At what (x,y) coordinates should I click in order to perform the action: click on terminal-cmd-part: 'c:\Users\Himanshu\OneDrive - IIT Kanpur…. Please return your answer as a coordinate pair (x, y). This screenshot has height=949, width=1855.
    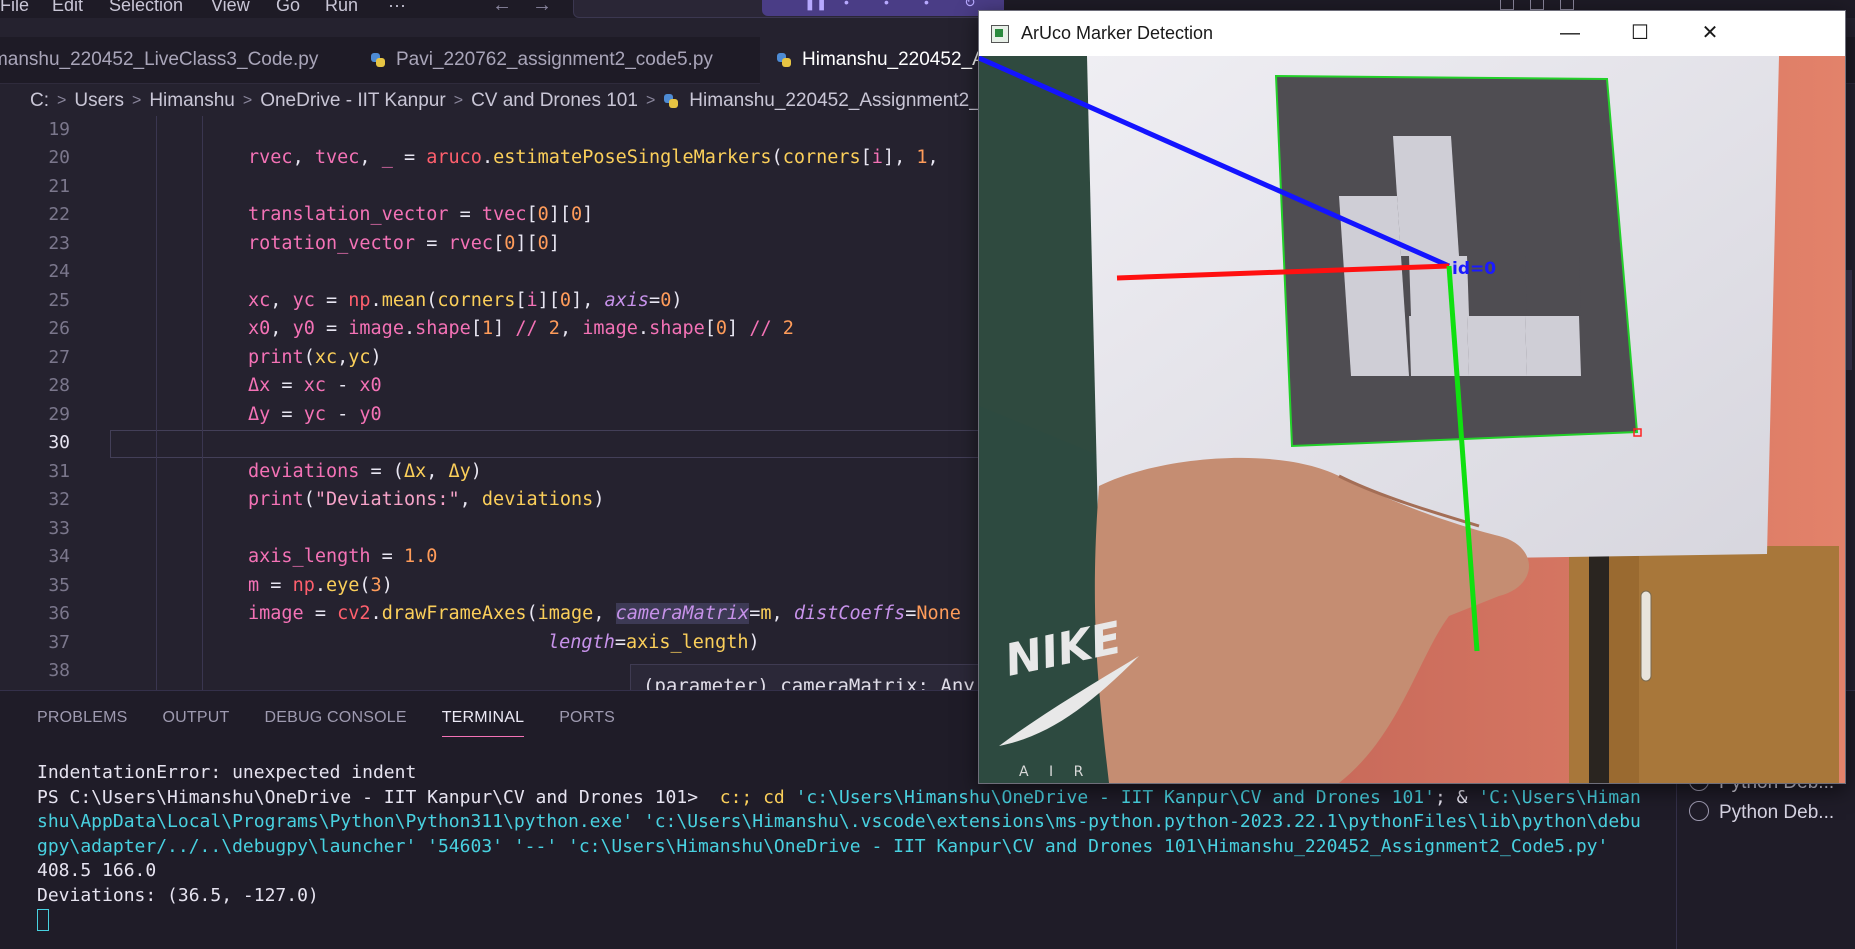
    Looking at the image, I should click on (1115, 797).